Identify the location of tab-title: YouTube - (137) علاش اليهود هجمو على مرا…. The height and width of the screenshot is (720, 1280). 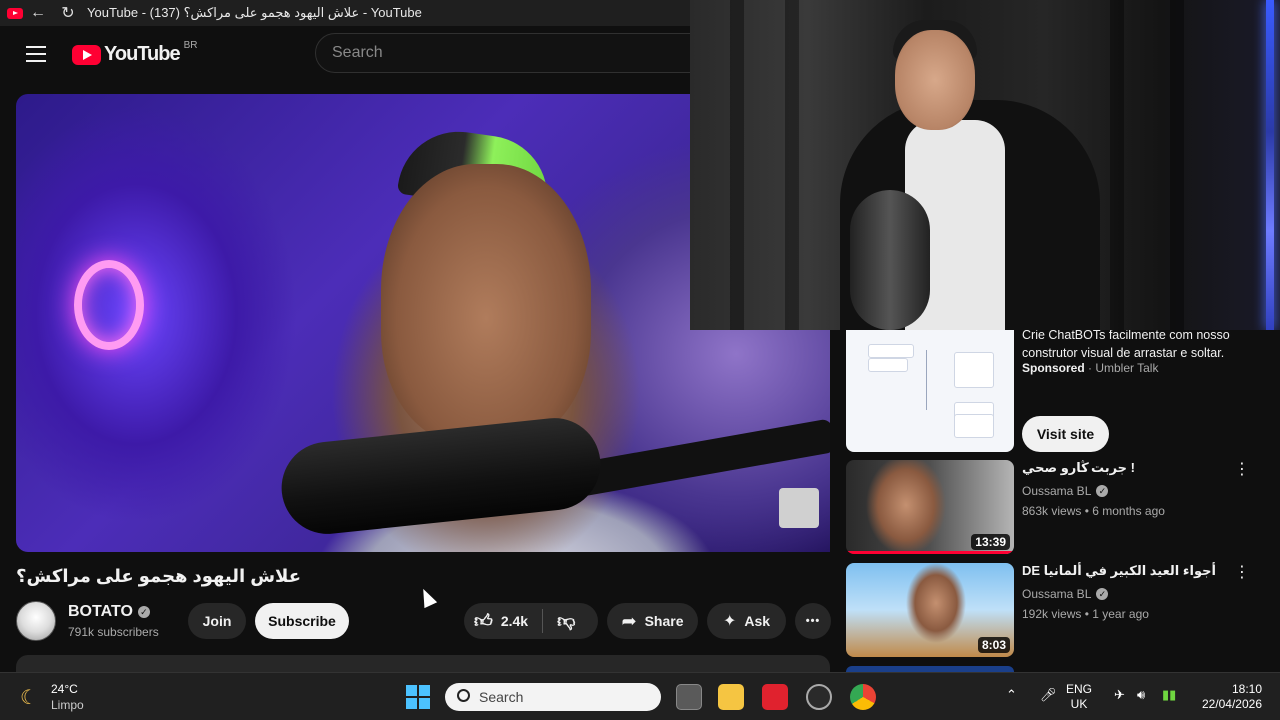
(254, 12).